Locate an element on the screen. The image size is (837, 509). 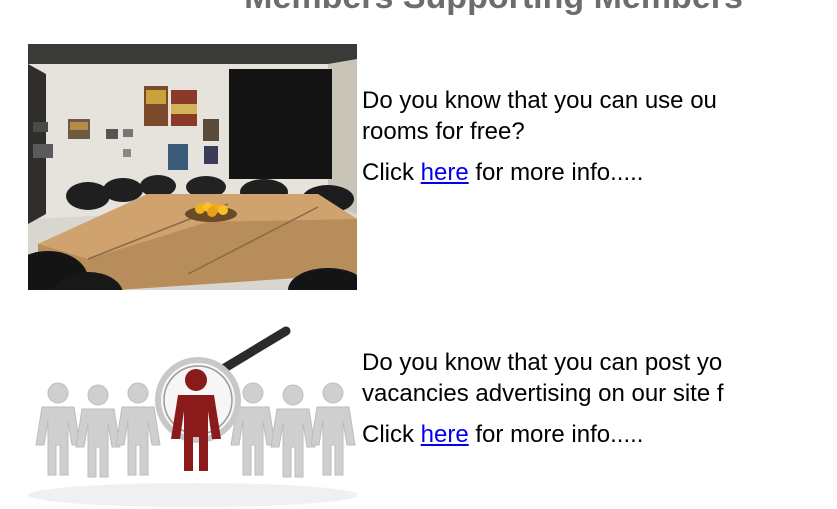
page-title: Members Supporting Members is located at coordinates (418, 8).